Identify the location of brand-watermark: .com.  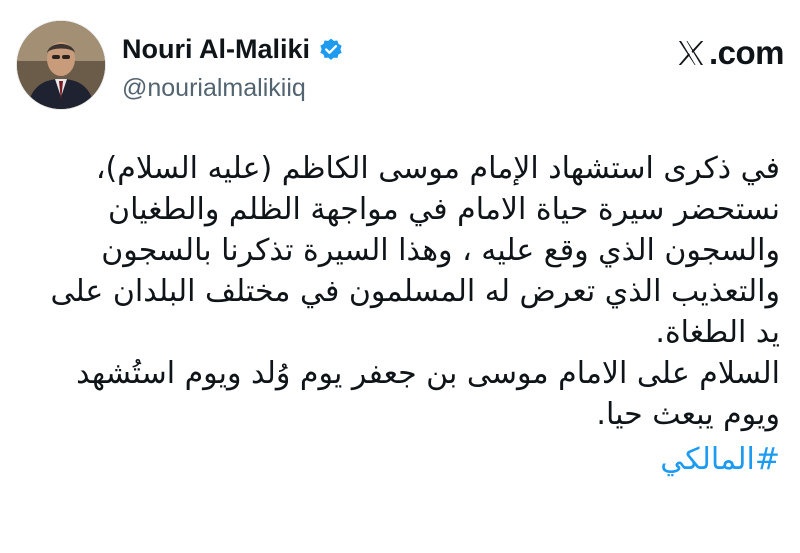
(730, 53).